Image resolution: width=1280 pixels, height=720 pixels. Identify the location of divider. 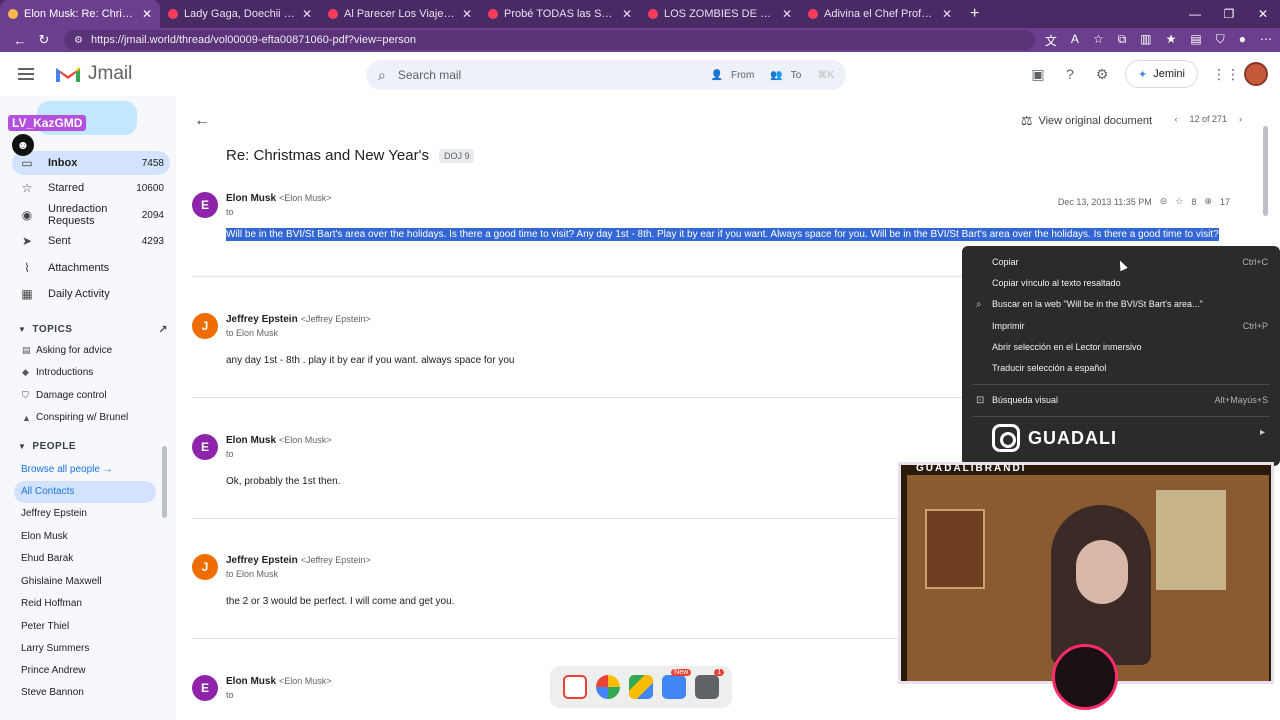
(592, 638).